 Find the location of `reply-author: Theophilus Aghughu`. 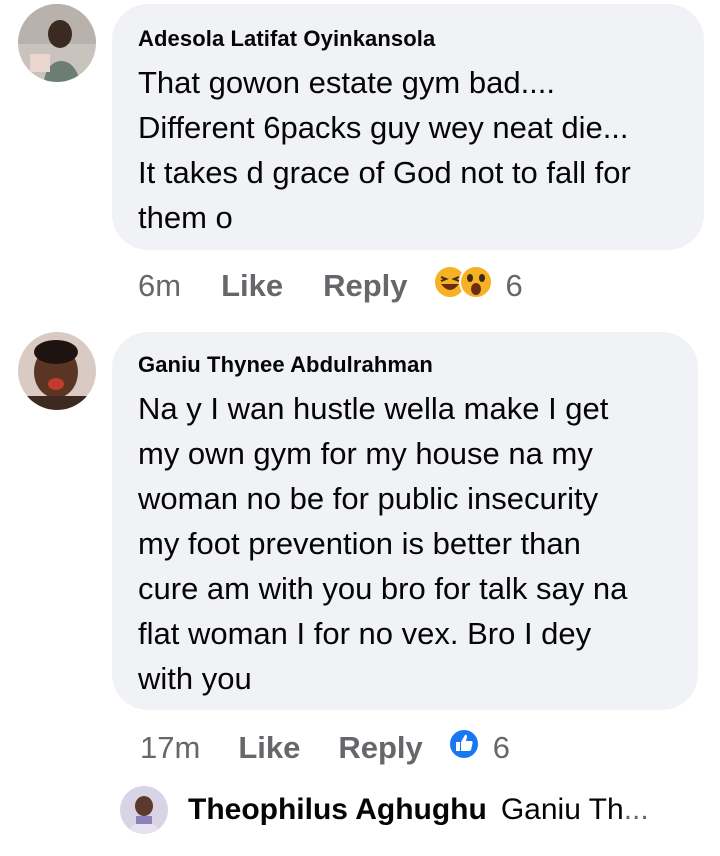

reply-author: Theophilus Aghughu is located at coordinates (337, 810).